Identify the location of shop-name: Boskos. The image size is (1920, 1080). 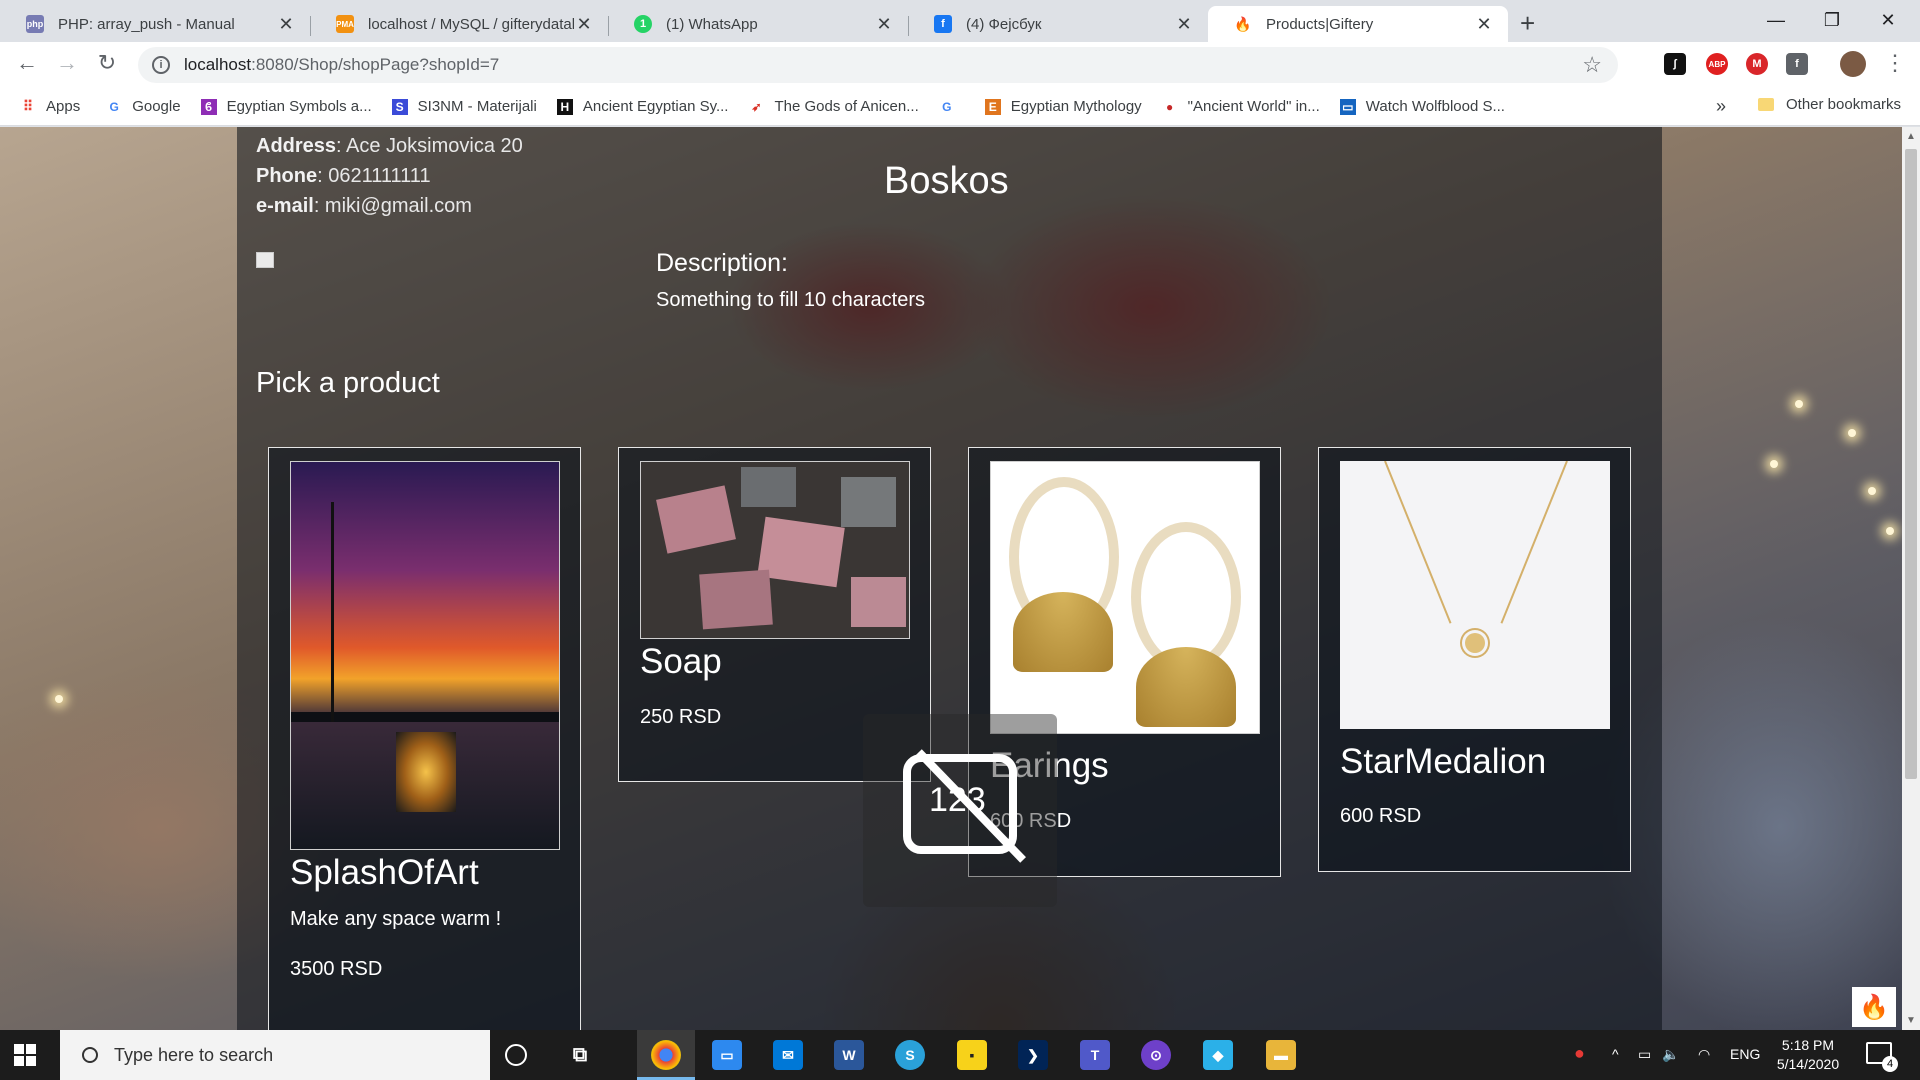
(946, 181).